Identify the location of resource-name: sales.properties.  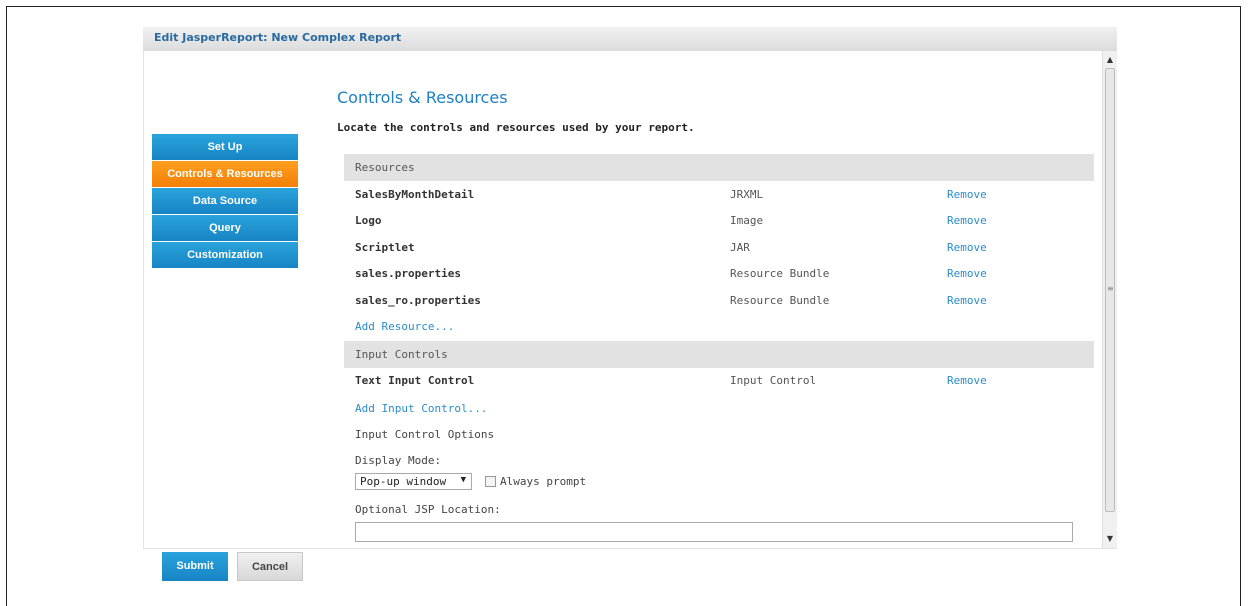
(408, 273).